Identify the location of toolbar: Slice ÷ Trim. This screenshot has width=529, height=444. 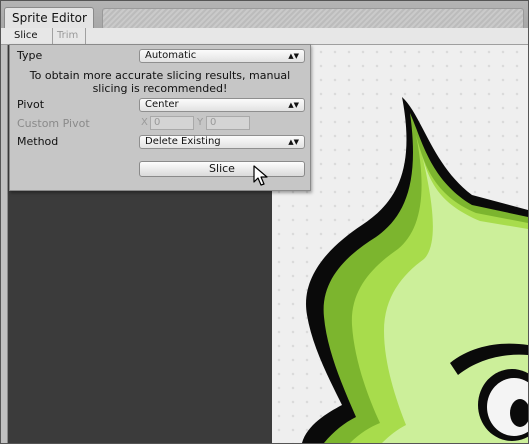
(264, 42).